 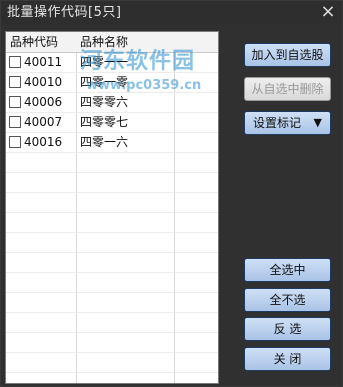 I want to click on row-code: 40010, so click(x=43, y=82).